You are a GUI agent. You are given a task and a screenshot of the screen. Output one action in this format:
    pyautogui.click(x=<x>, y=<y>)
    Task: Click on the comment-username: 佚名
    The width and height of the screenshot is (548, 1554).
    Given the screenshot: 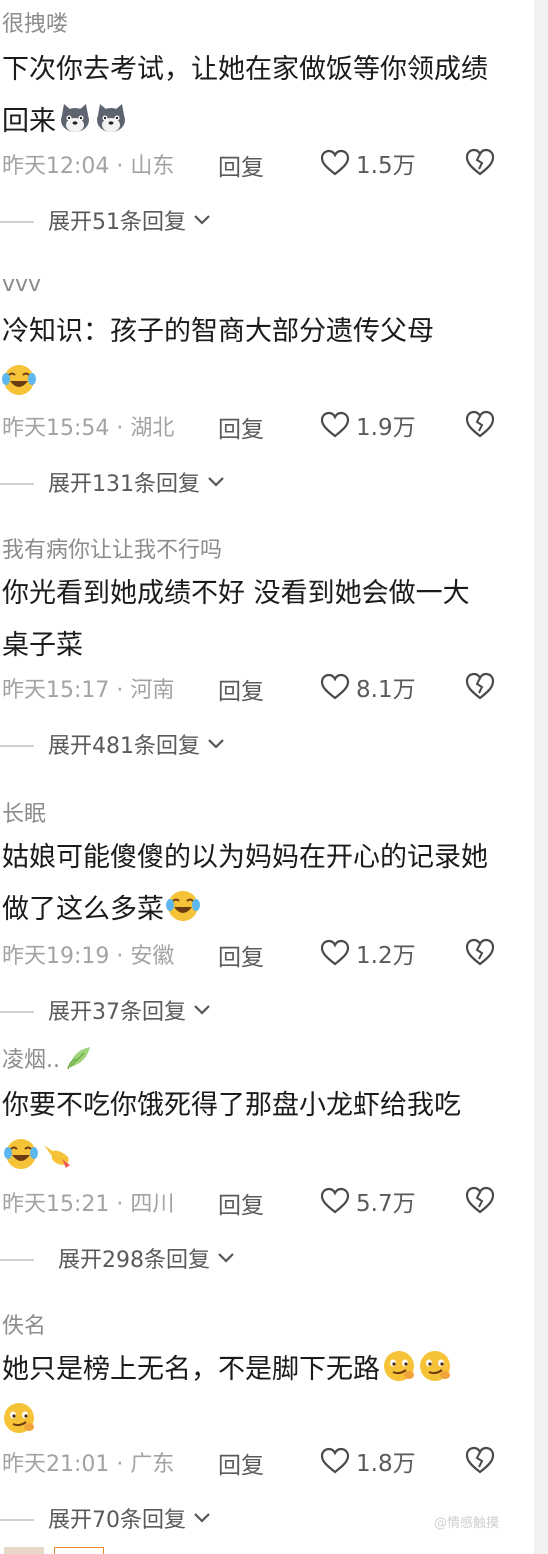 What is the action you would take?
    pyautogui.click(x=24, y=1324)
    